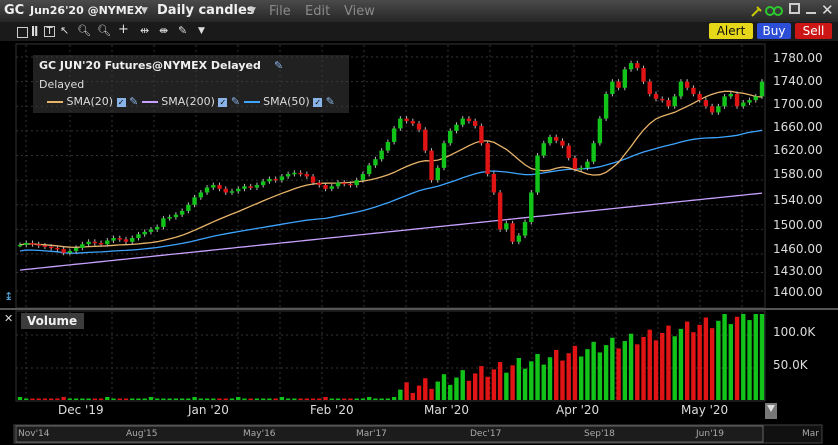 This screenshot has height=445, width=838. What do you see at coordinates (8, 318) in the screenshot?
I see `volume-close-icon: ✕` at bounding box center [8, 318].